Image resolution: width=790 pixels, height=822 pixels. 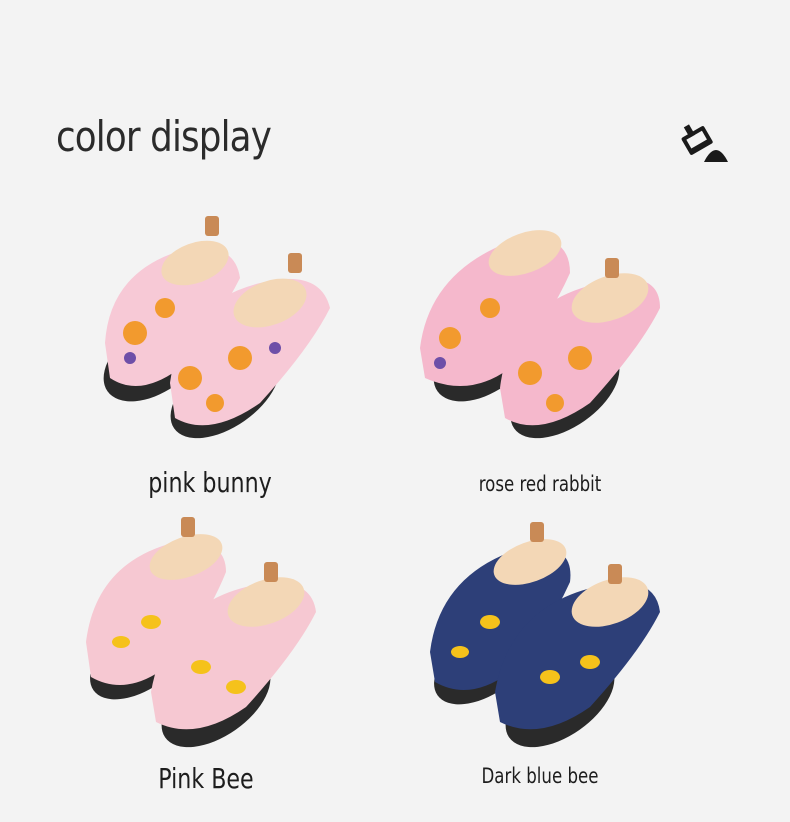 What do you see at coordinates (704, 143) in the screenshot?
I see `paint-bucket-icon` at bounding box center [704, 143].